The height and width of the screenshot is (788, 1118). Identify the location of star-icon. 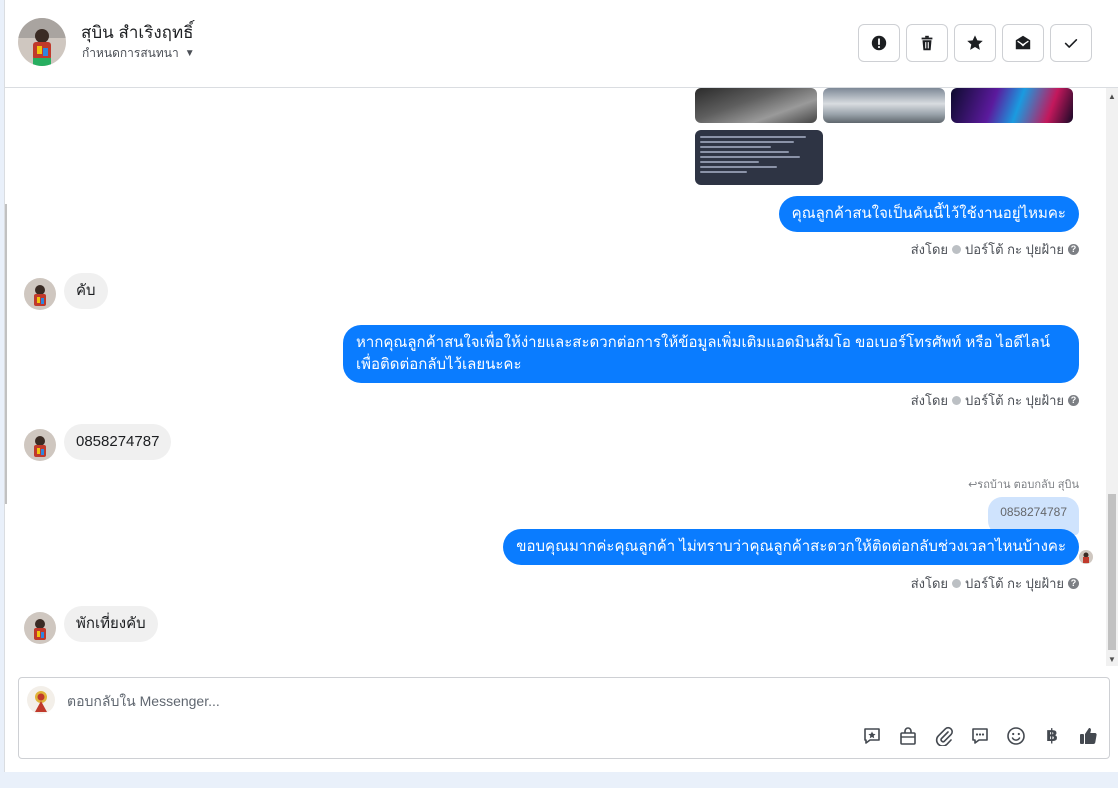
(975, 42).